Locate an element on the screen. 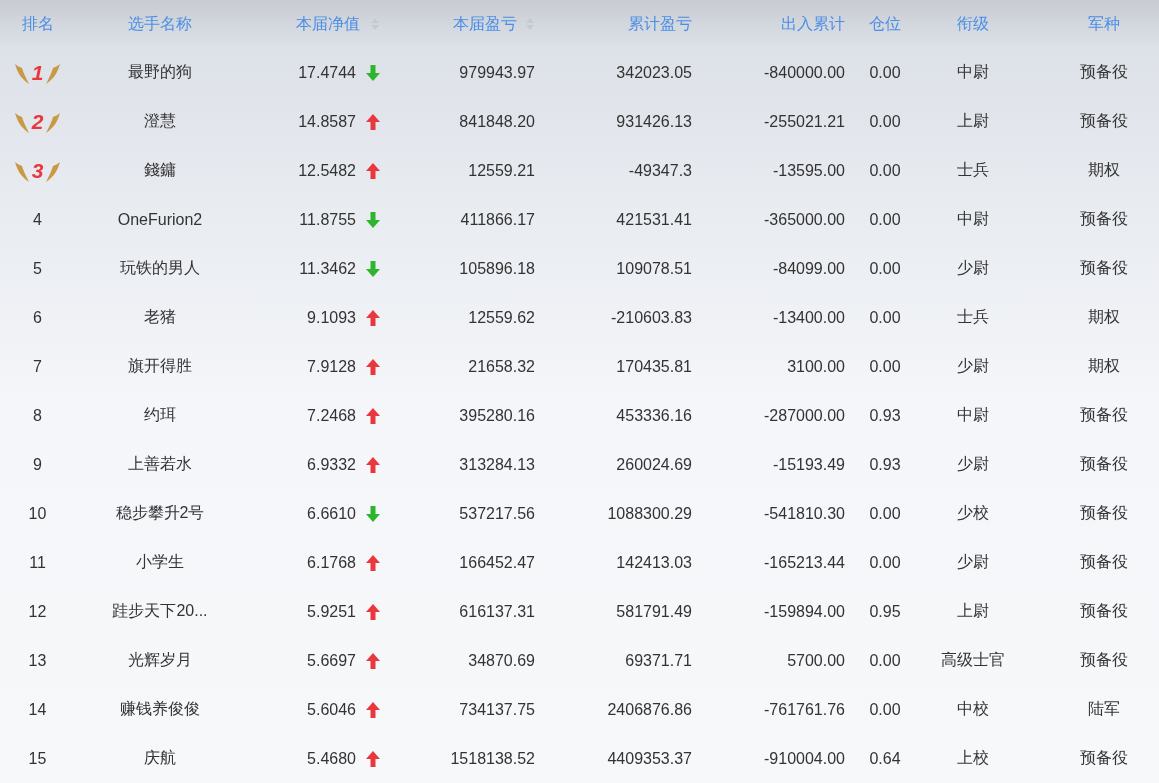 The image size is (1159, 783). profit-value: 841848.20 is located at coordinates (497, 121).